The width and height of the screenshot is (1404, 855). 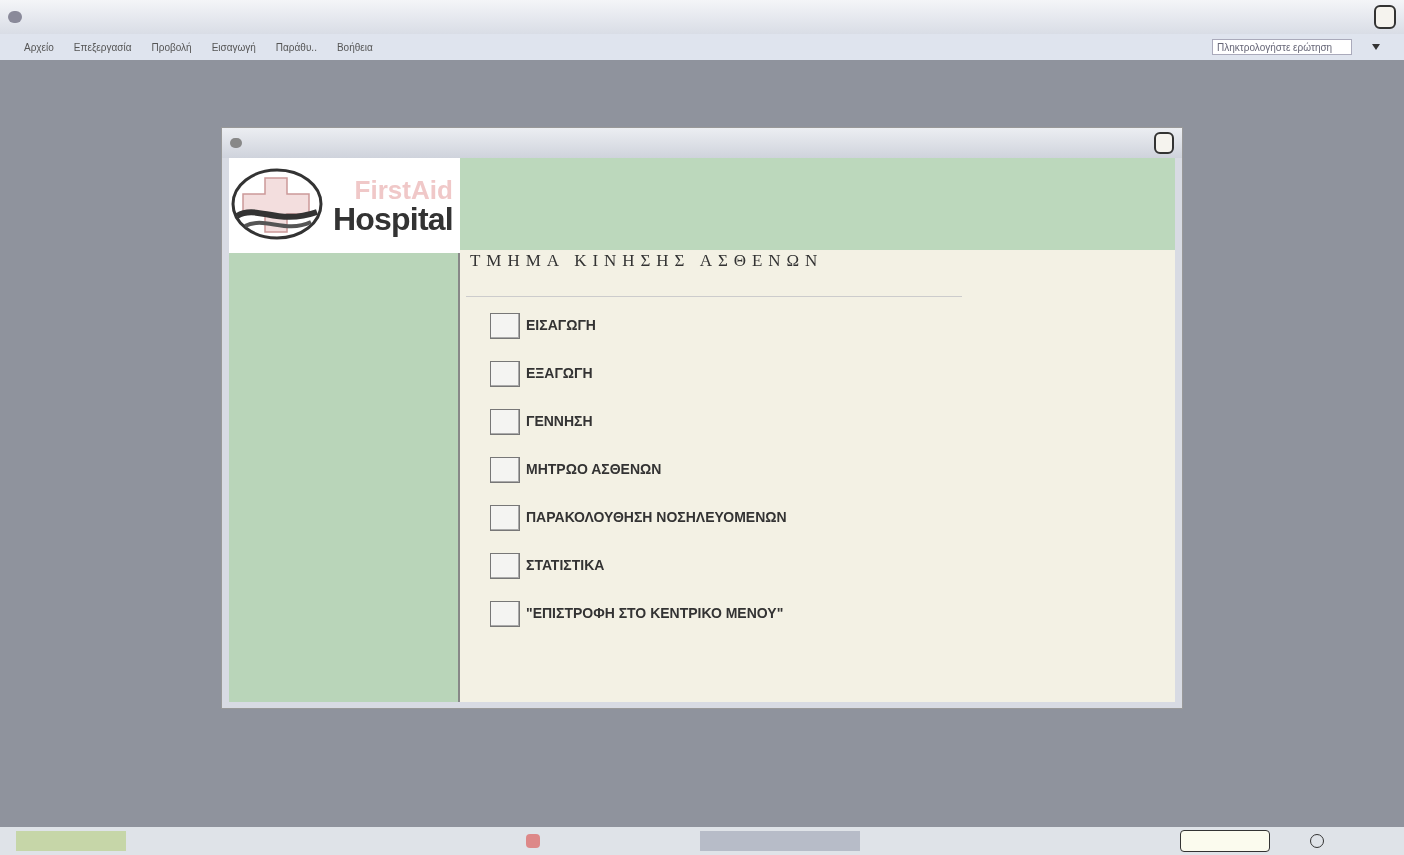 What do you see at coordinates (559, 421) in the screenshot?
I see `option-label: ΓΕΝΝΗΣΗ` at bounding box center [559, 421].